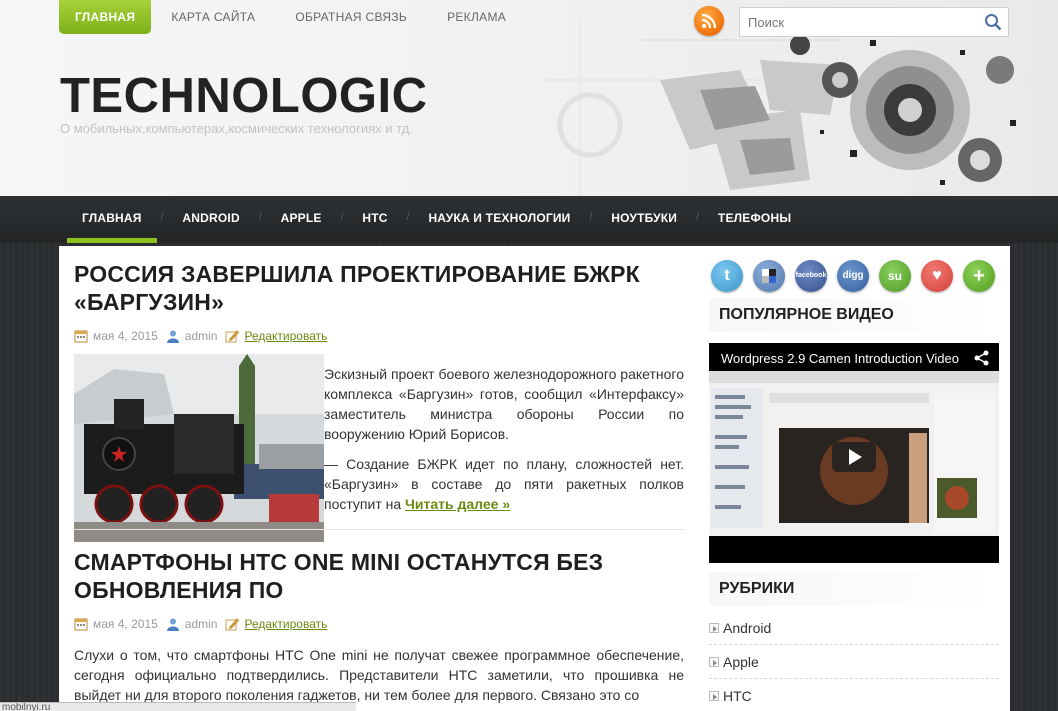 This screenshot has height=711, width=1058. What do you see at coordinates (754, 219) in the screenshot?
I see `main-nav-phones: ТЕЛЕФОНЫ` at bounding box center [754, 219].